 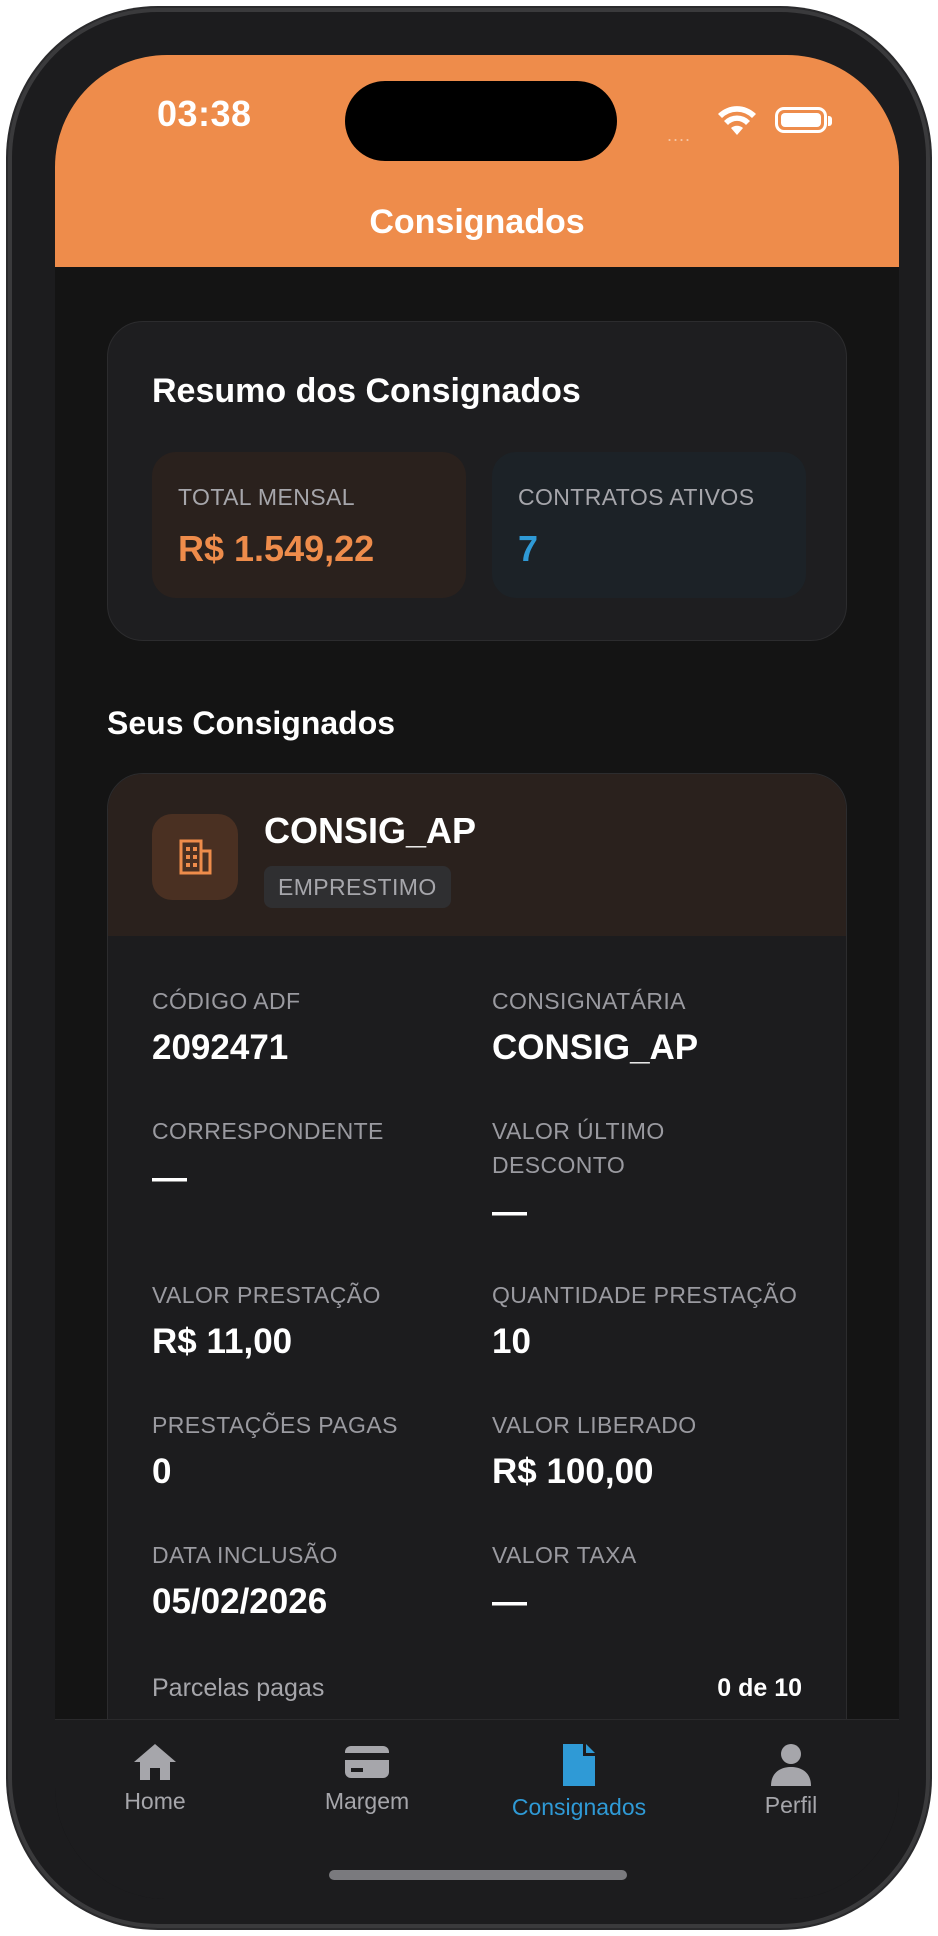 I want to click on tab-label: Consignados, so click(x=579, y=1807).